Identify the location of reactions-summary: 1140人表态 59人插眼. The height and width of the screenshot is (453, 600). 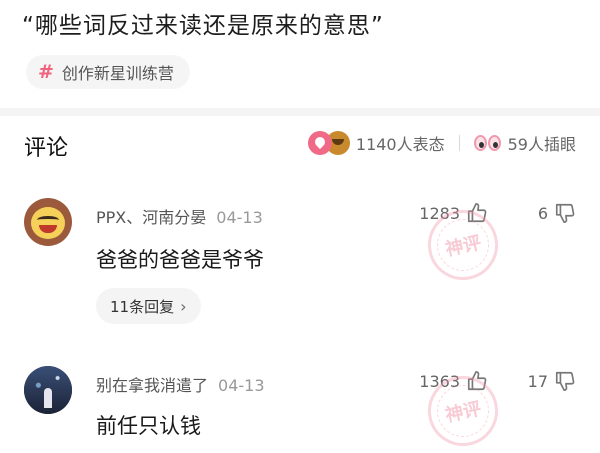
(441, 143).